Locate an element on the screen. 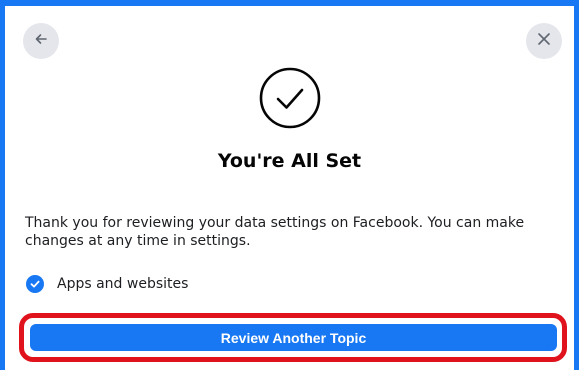 This screenshot has height=370, width=579. setting-item-apps-and-websites: Apps and websites is located at coordinates (107, 284).